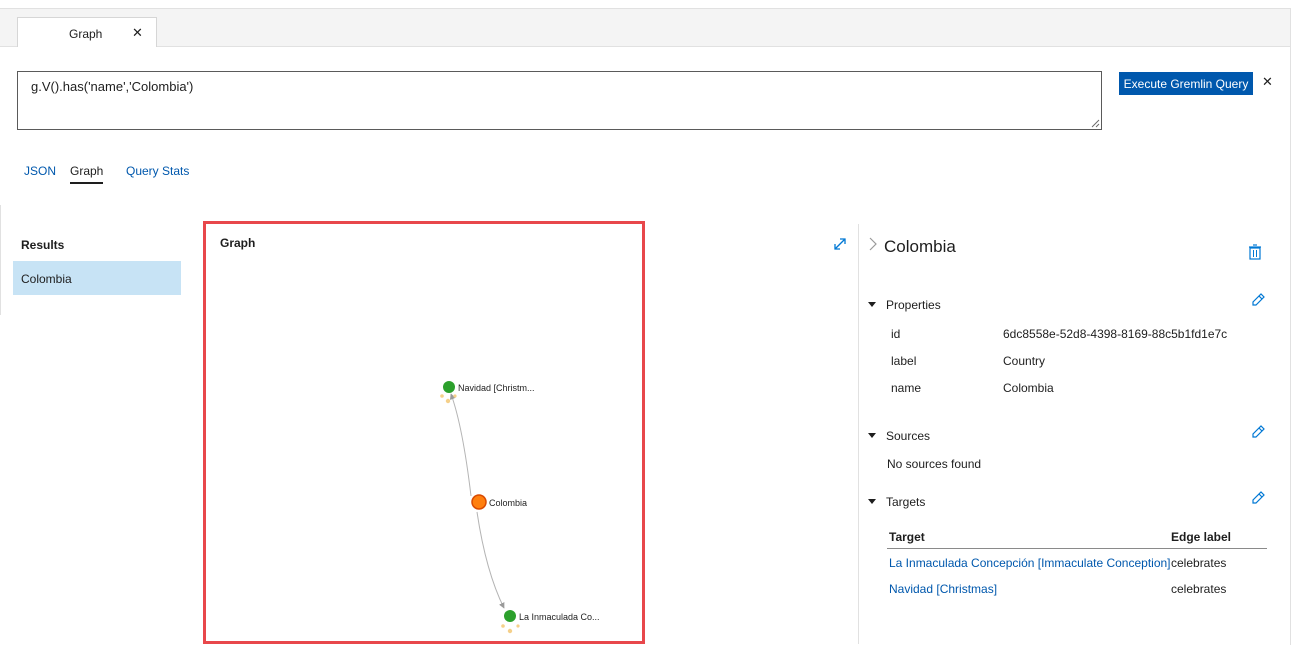 This screenshot has width=1291, height=645. Describe the element at coordinates (913, 305) in the screenshot. I see `section-label: Properties` at that location.